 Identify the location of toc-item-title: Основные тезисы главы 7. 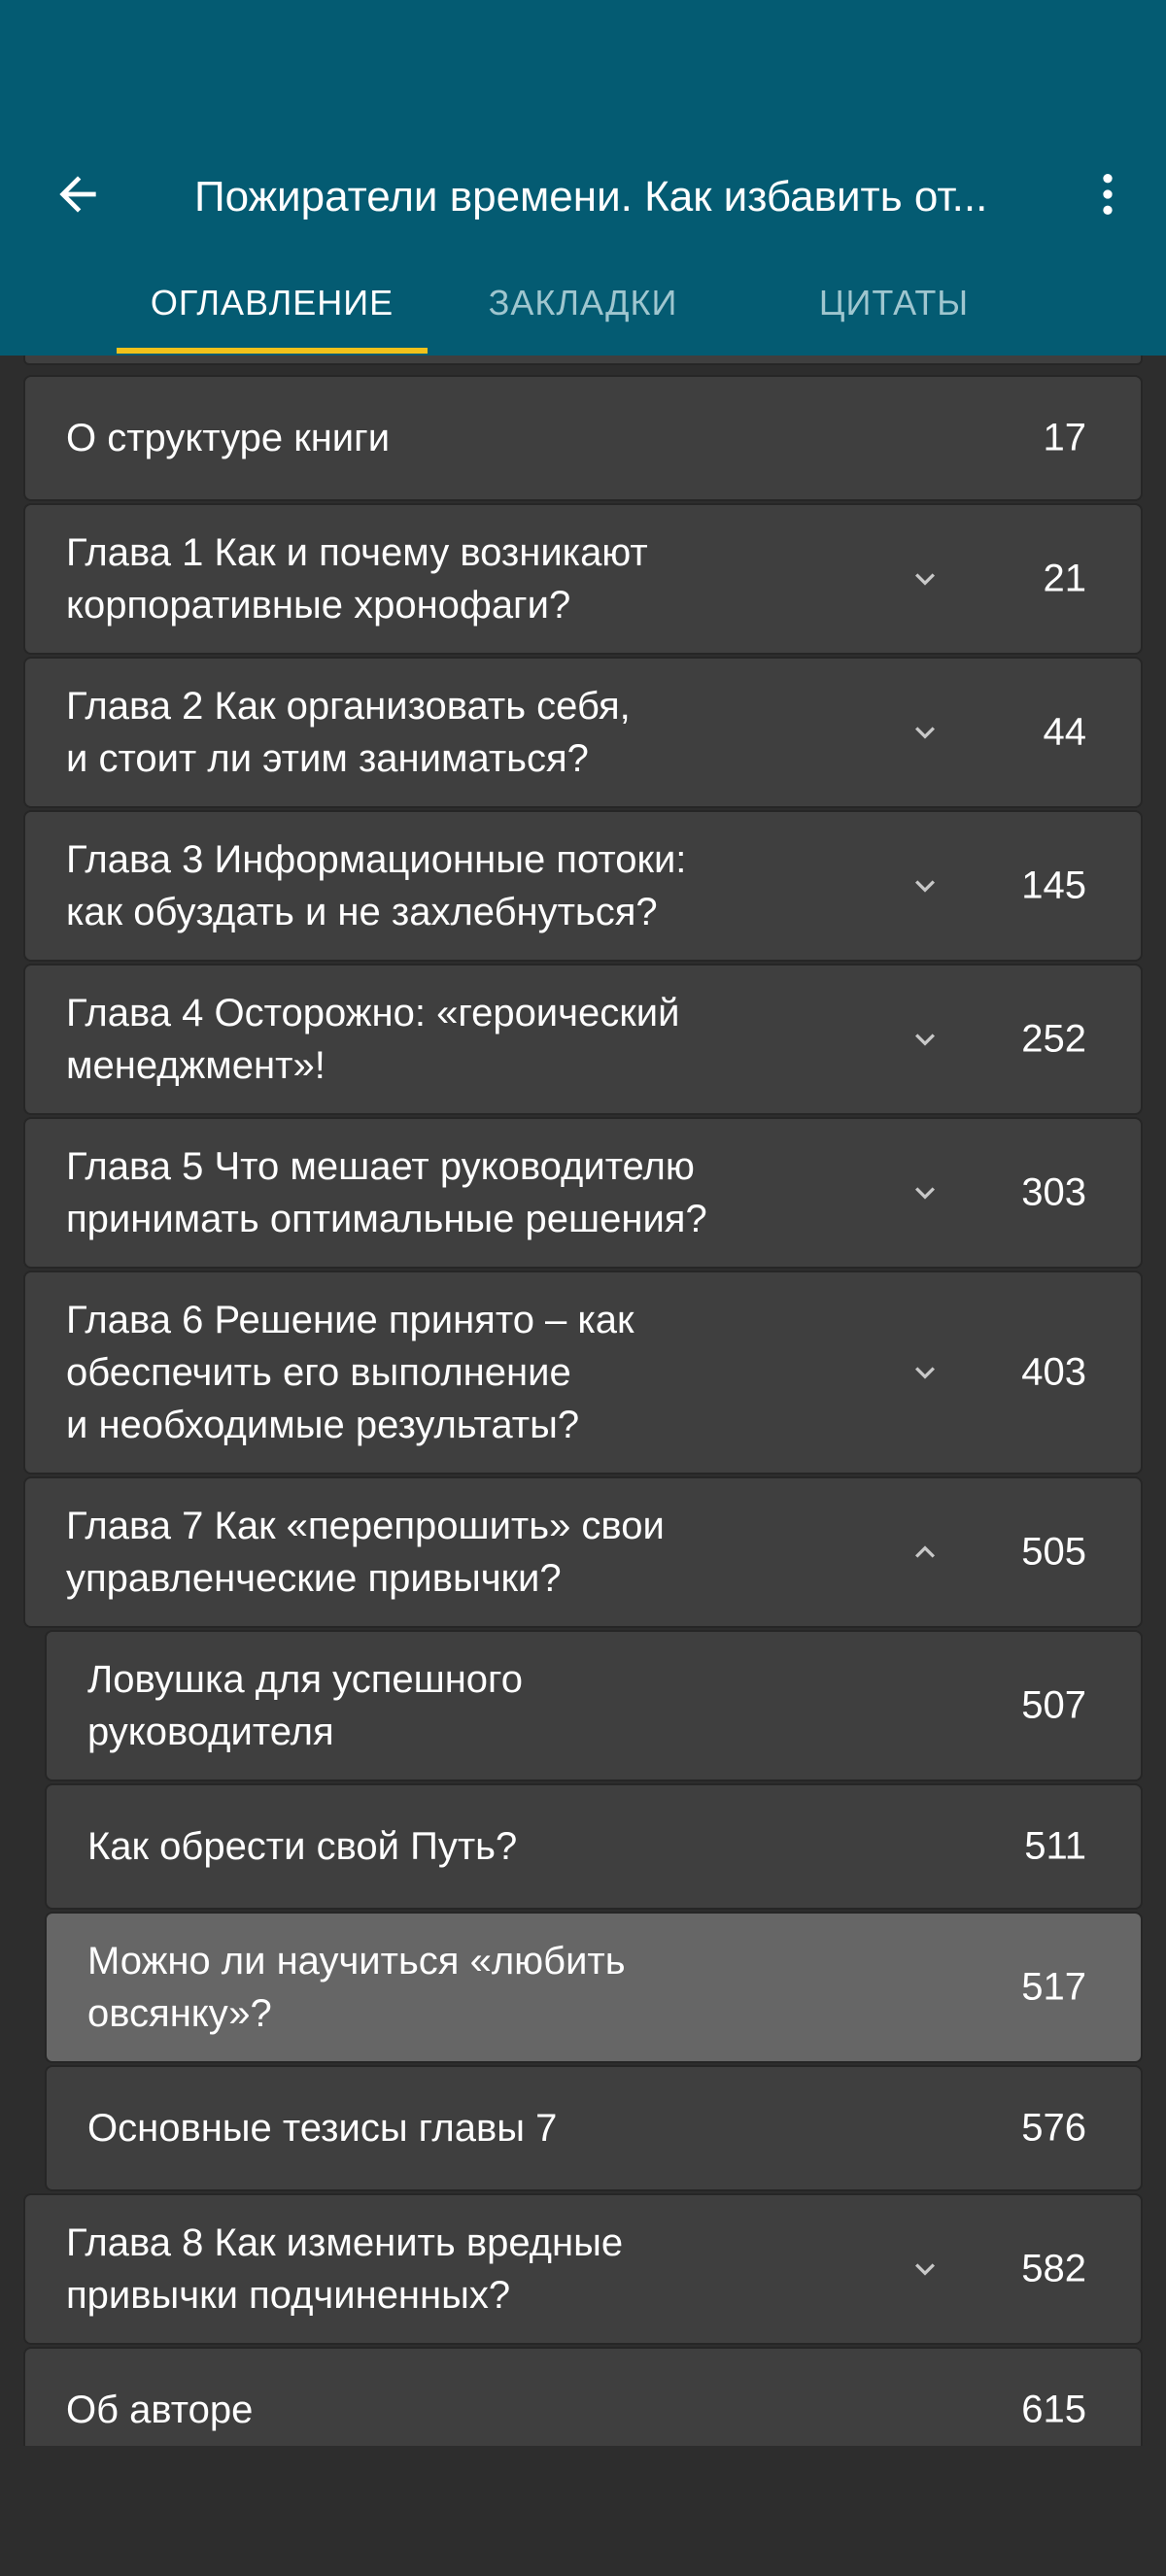
(322, 2128).